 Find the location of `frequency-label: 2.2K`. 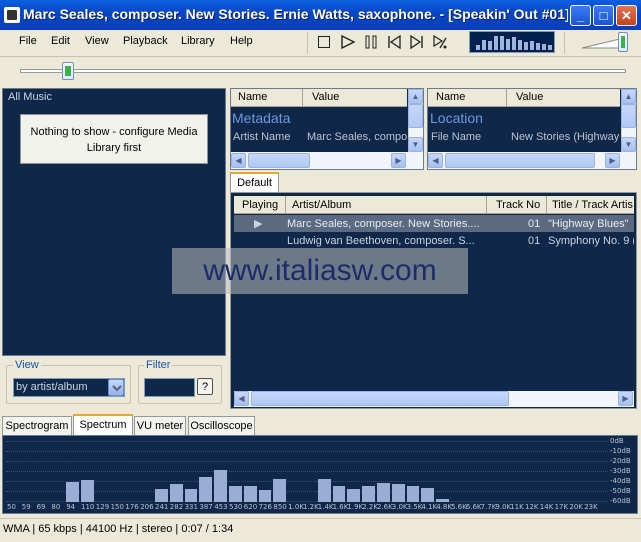

frequency-label: 2.2K is located at coordinates (370, 507).